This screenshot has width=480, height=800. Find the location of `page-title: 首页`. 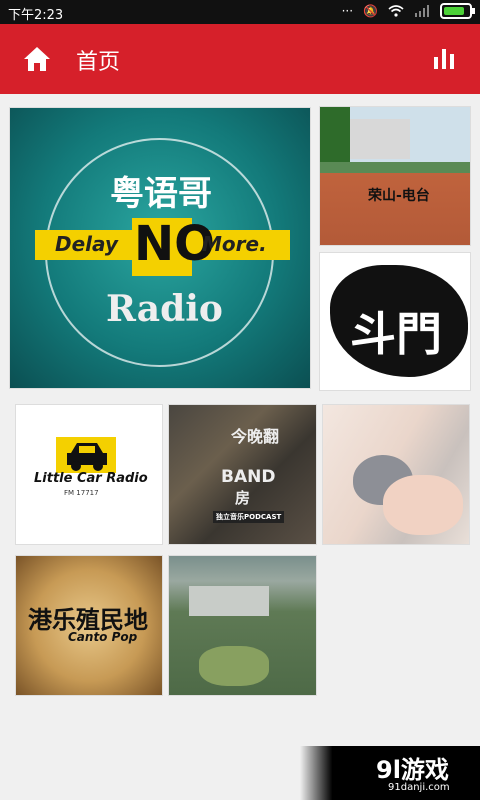

page-title: 首页 is located at coordinates (98, 62).